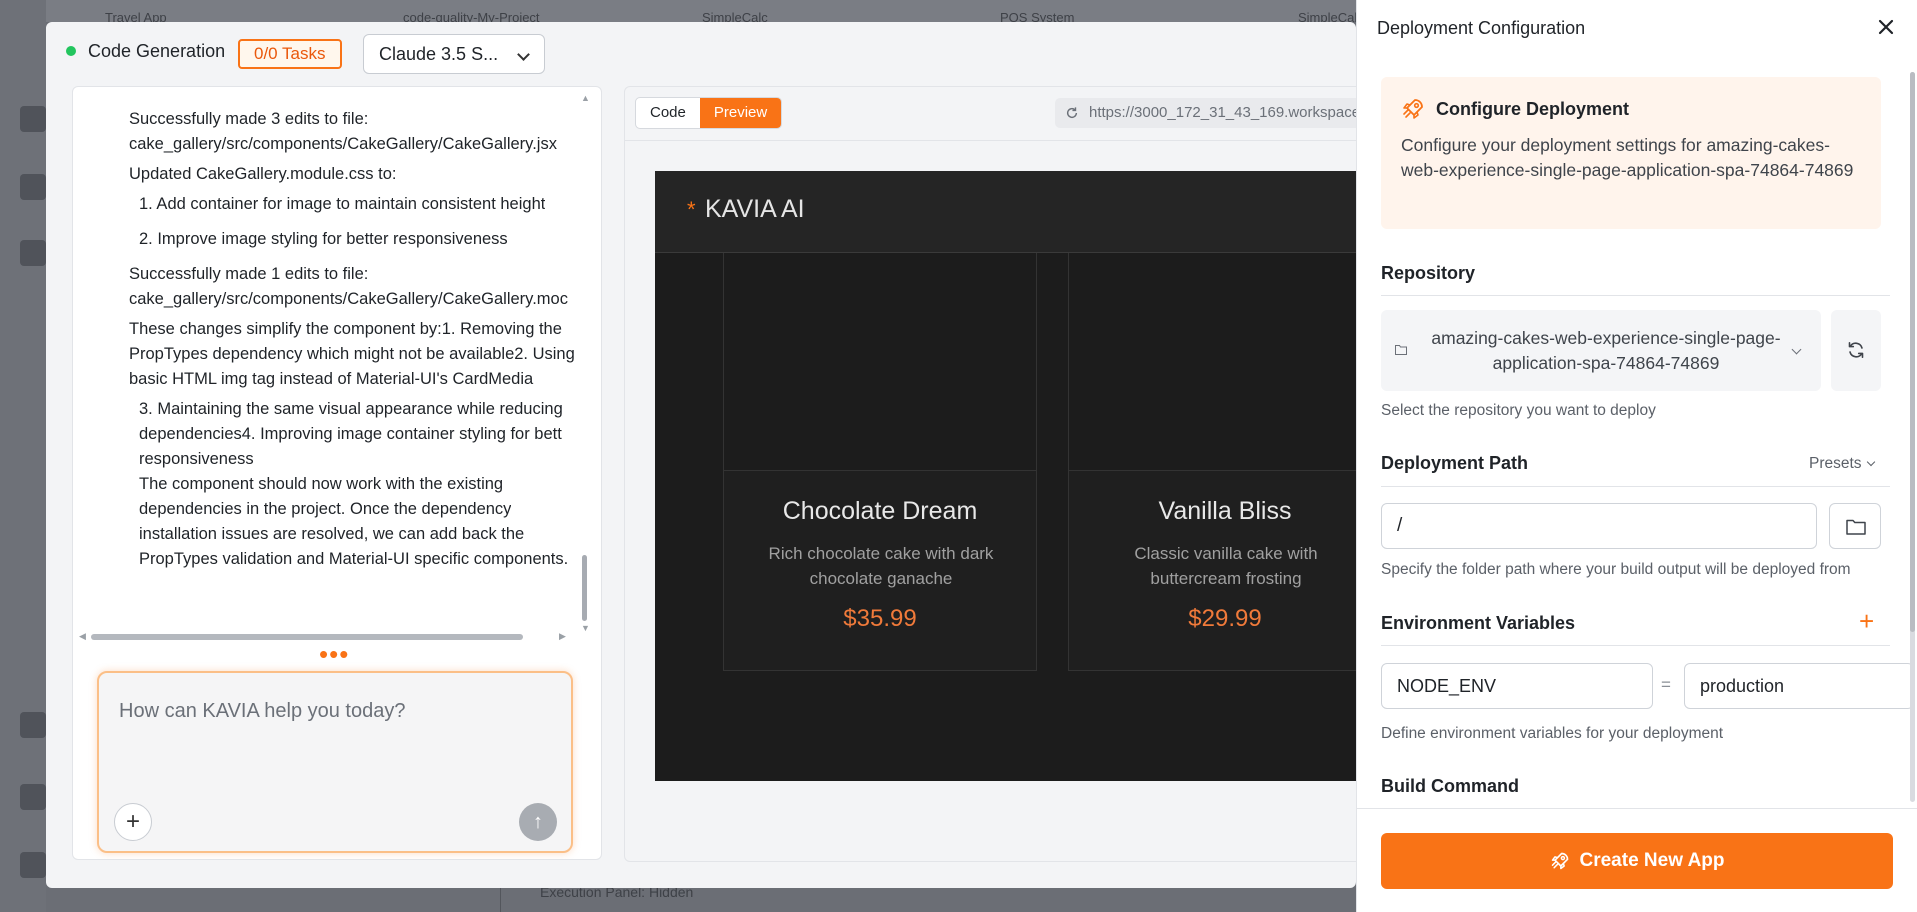 The height and width of the screenshot is (912, 1917). Describe the element at coordinates (755, 209) in the screenshot. I see `app-logo: KAVIA AI` at that location.